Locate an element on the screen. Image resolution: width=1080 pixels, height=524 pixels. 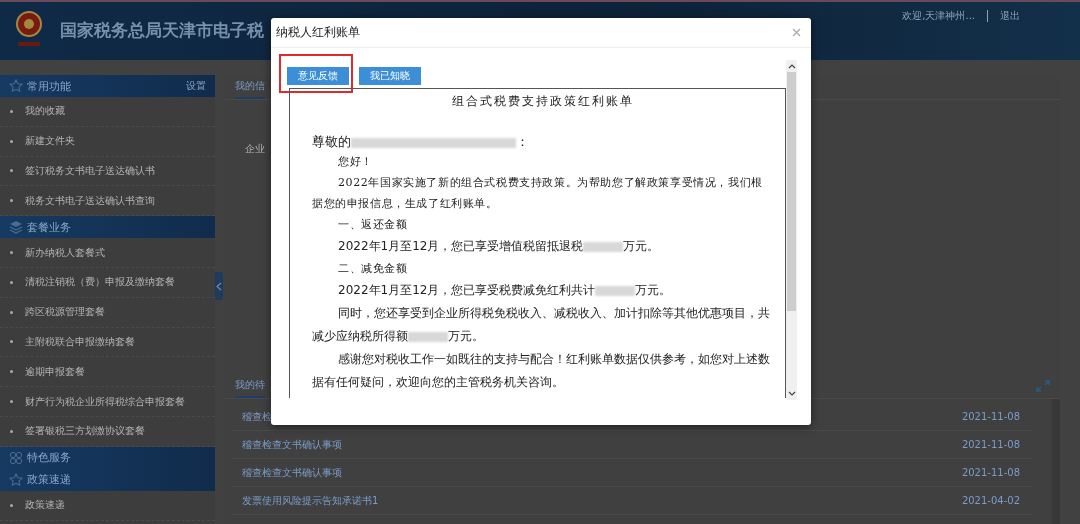
document-paragraph: 2022年国家实施了新的组合式税费支持政策。为帮助您了解政策享受情况，我们根据您的申报信息，生成了红利账单。 is located at coordinates (538, 193).